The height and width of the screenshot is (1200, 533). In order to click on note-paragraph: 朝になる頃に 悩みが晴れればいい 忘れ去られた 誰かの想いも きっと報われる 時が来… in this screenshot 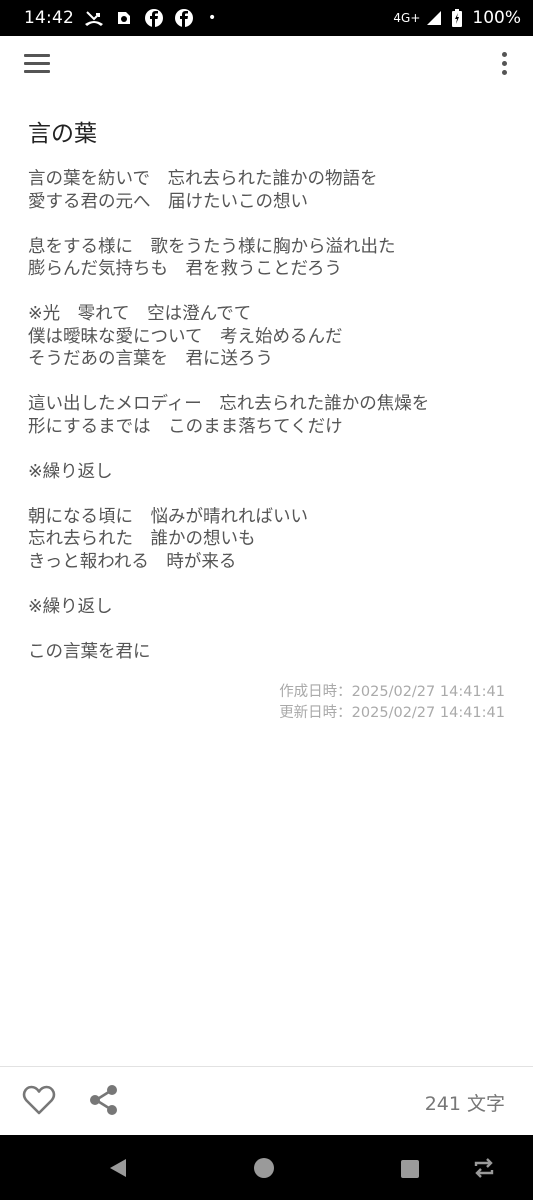, I will do `click(268, 540)`.